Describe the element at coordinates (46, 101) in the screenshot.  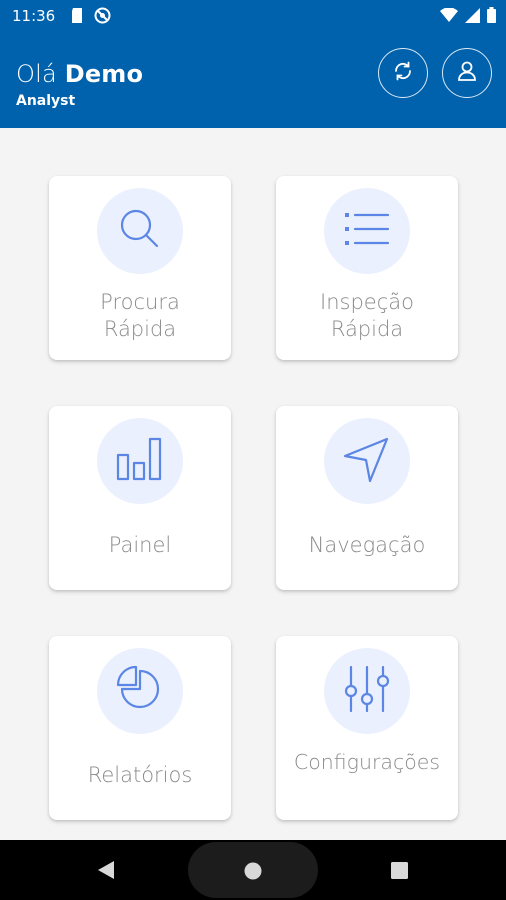
I see `user-role: Analyst` at that location.